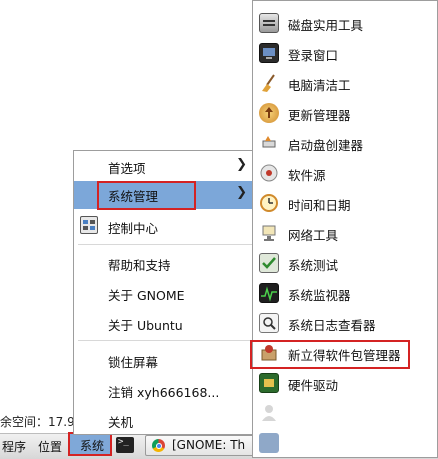 The height and width of the screenshot is (459, 438). Describe the element at coordinates (326, 25) in the screenshot. I see `menu-item-label: 磁盘实用工具` at that location.